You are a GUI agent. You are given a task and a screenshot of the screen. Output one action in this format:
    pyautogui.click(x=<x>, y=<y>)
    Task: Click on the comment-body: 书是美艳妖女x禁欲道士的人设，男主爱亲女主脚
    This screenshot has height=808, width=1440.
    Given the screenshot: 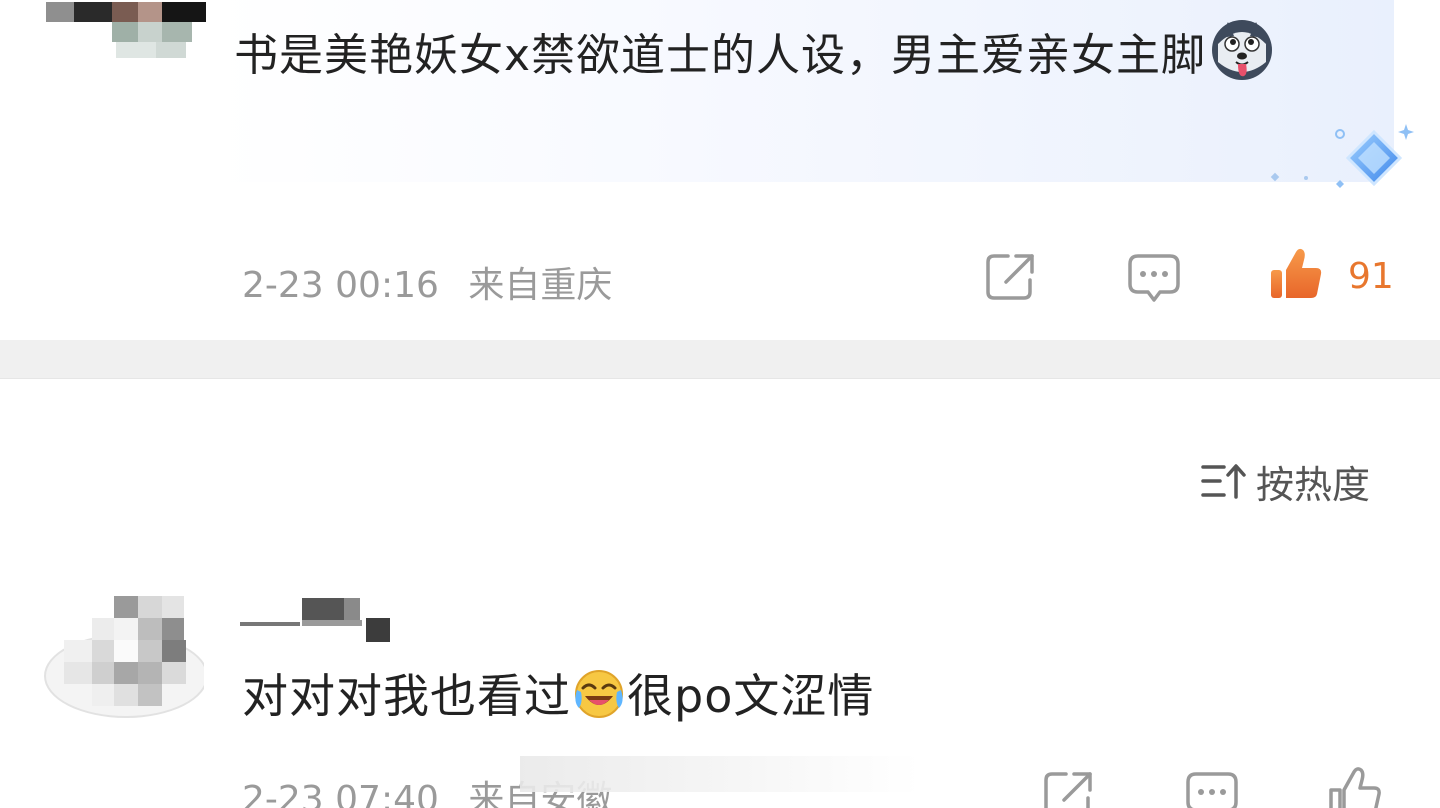 What is the action you would take?
    pyautogui.click(x=720, y=55)
    